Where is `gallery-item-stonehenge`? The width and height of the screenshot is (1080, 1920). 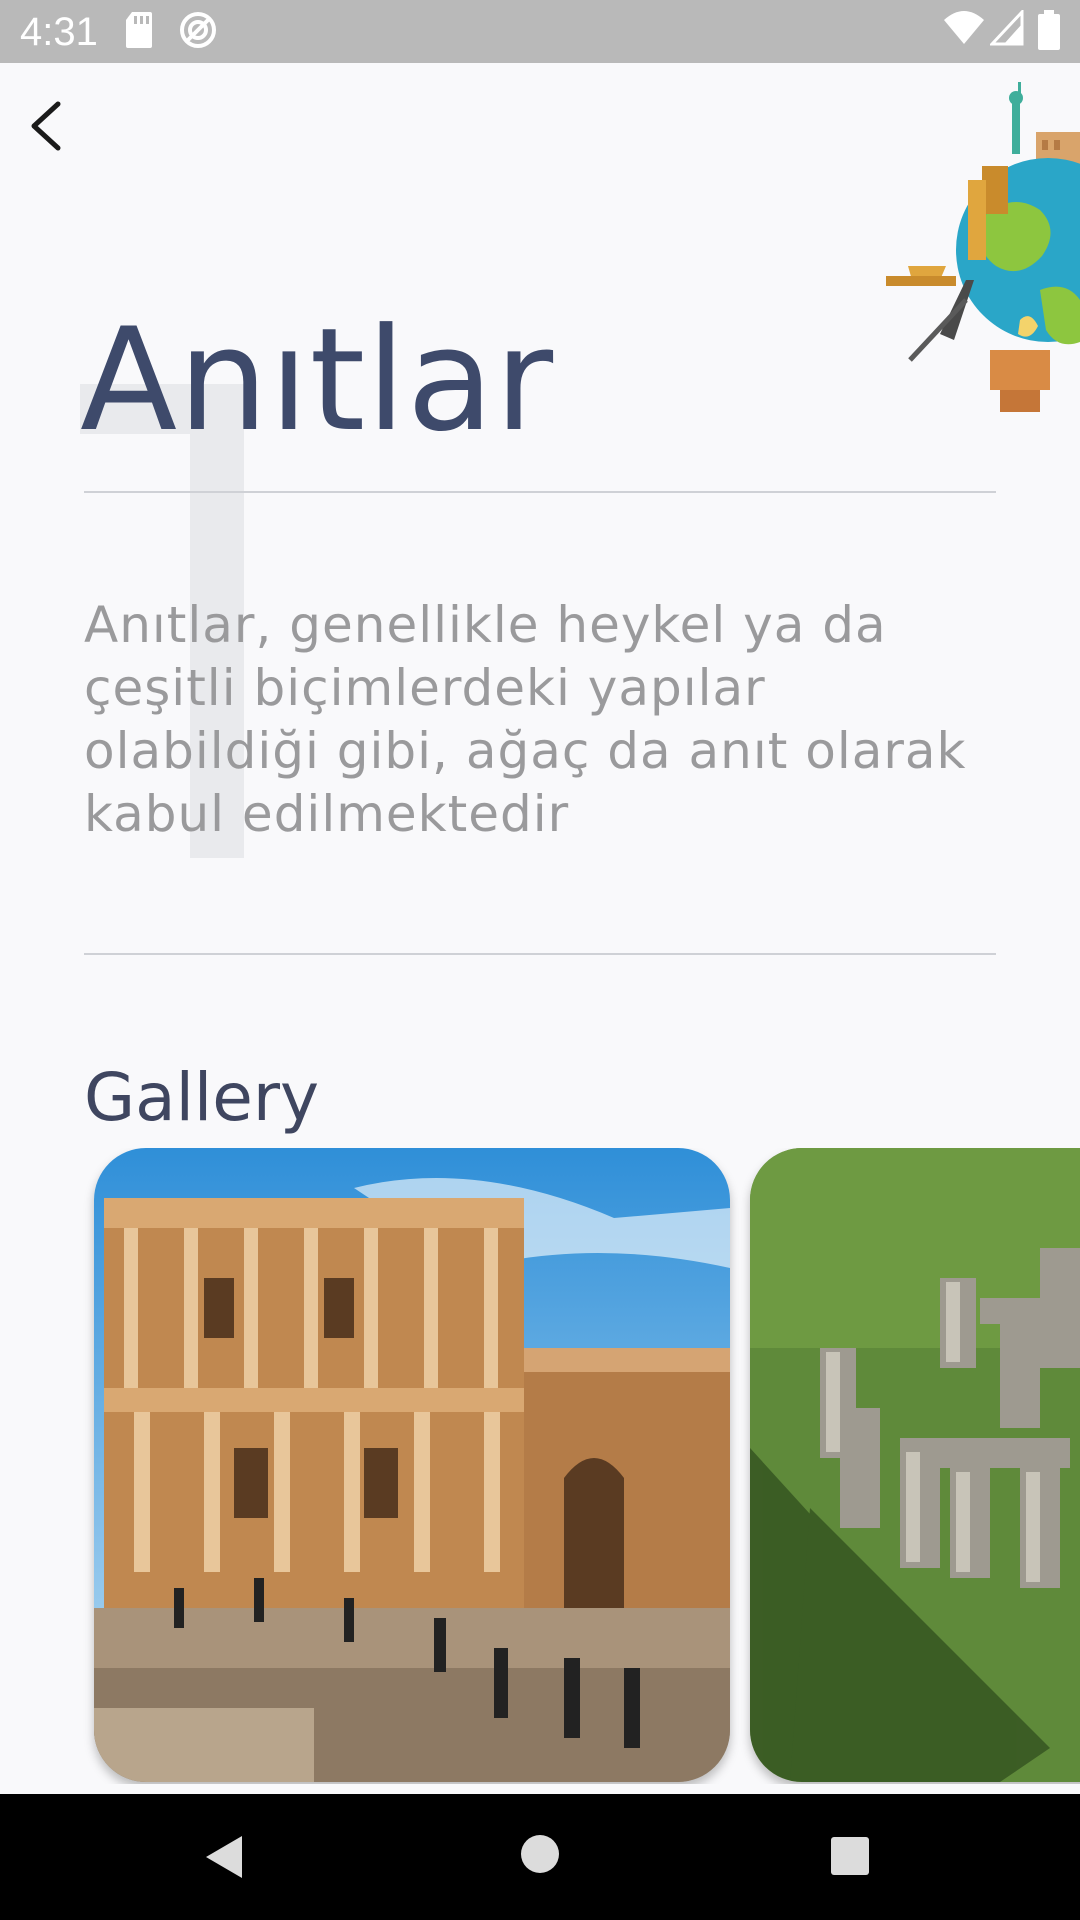
gallery-item-stonehenge is located at coordinates (915, 1465).